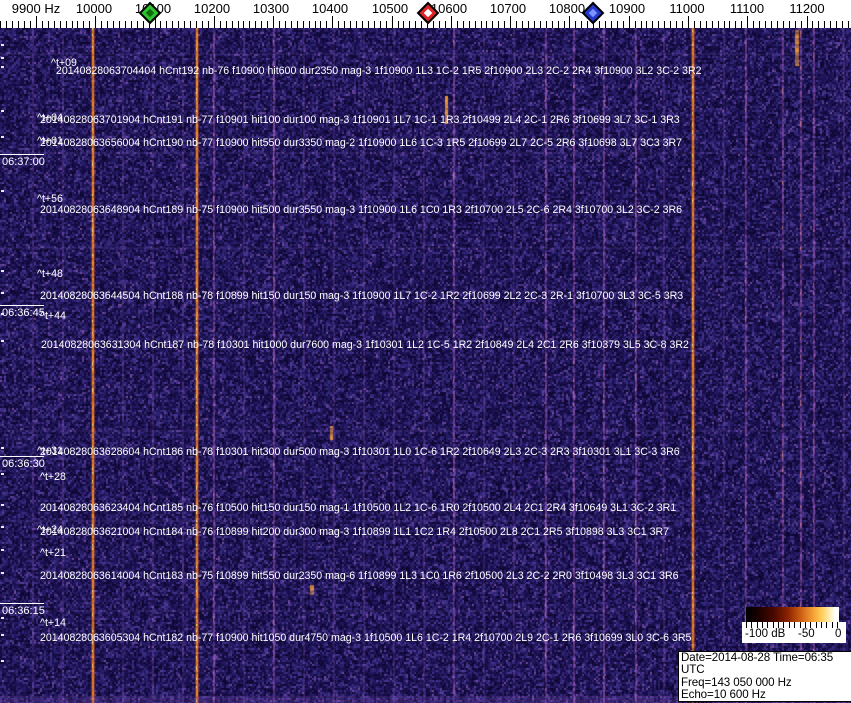  Describe the element at coordinates (53, 623) in the screenshot. I see `event-time-offset-label: ^t+14` at that location.